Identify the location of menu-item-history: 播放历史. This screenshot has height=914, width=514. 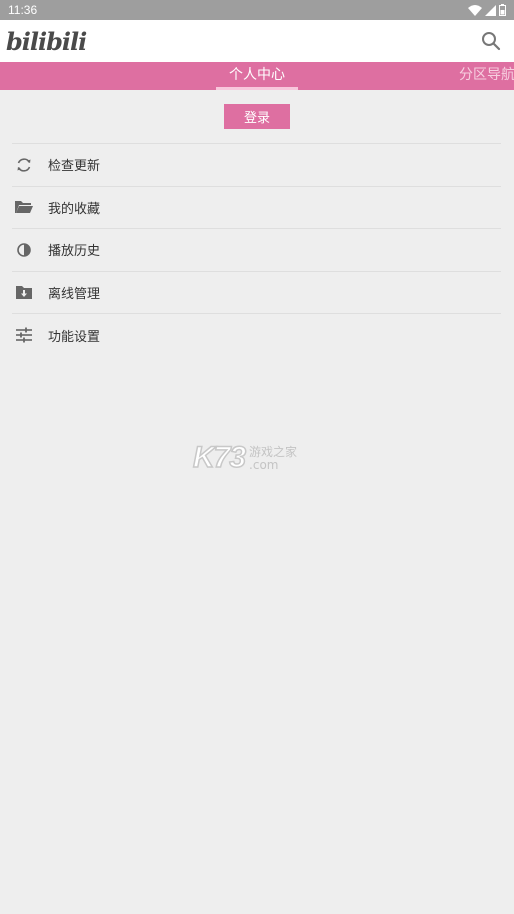
(256, 250).